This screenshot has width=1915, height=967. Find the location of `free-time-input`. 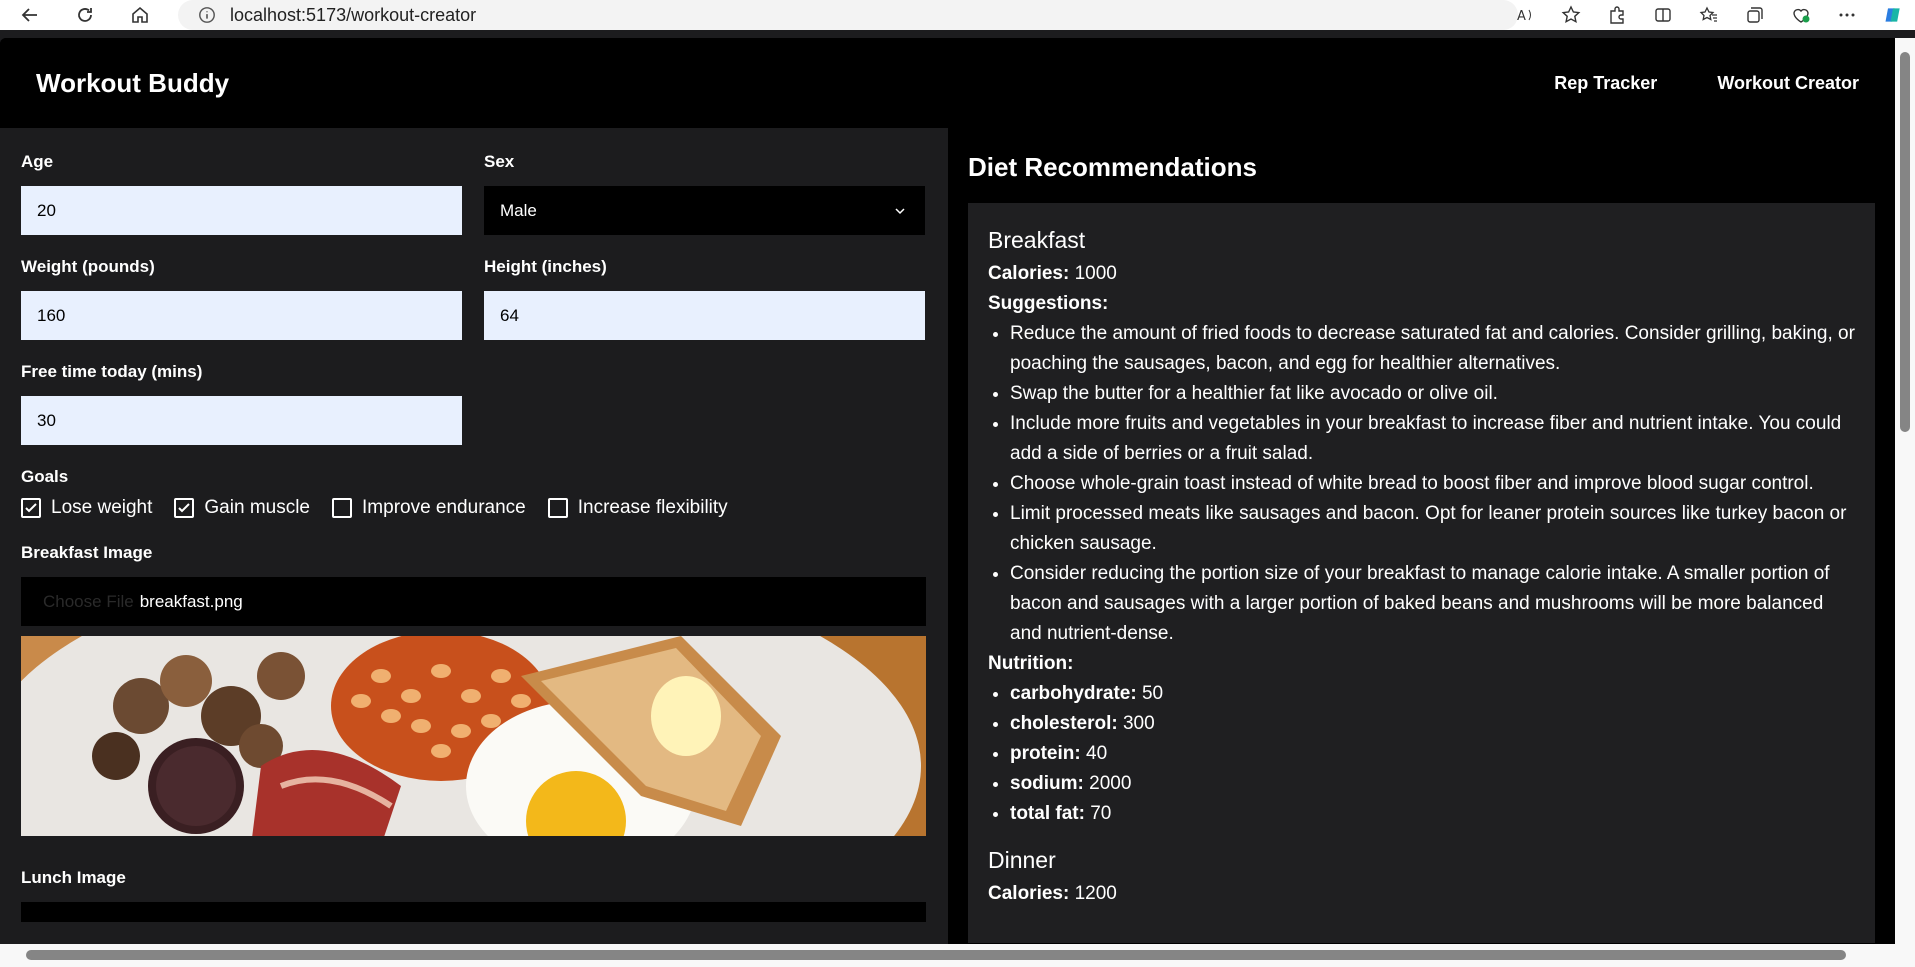

free-time-input is located at coordinates (241, 420).